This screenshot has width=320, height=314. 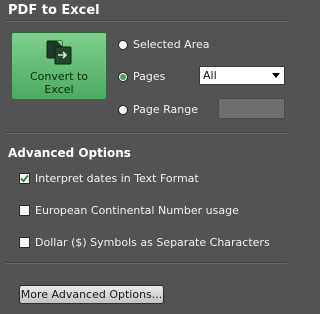 What do you see at coordinates (165, 109) in the screenshot?
I see `radio-label: Page Range` at bounding box center [165, 109].